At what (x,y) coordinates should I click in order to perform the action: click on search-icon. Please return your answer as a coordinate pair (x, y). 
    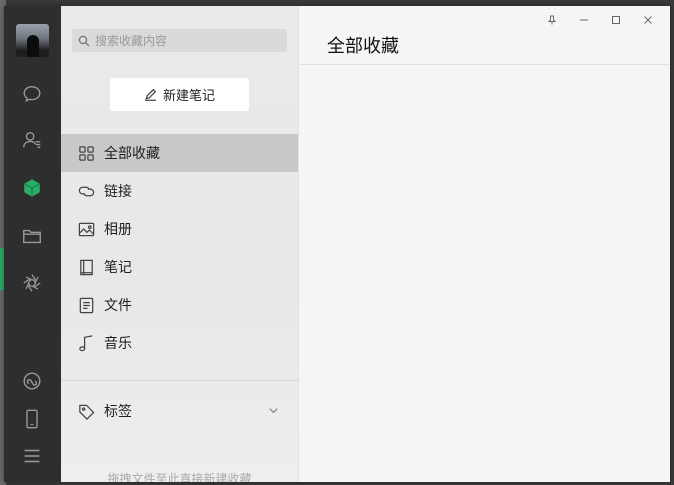
    Looking at the image, I should click on (84, 40).